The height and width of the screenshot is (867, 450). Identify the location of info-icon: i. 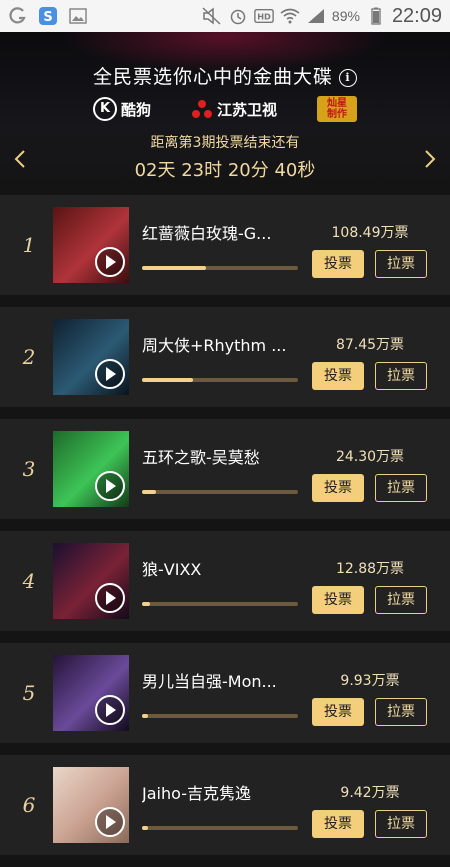
(348, 78).